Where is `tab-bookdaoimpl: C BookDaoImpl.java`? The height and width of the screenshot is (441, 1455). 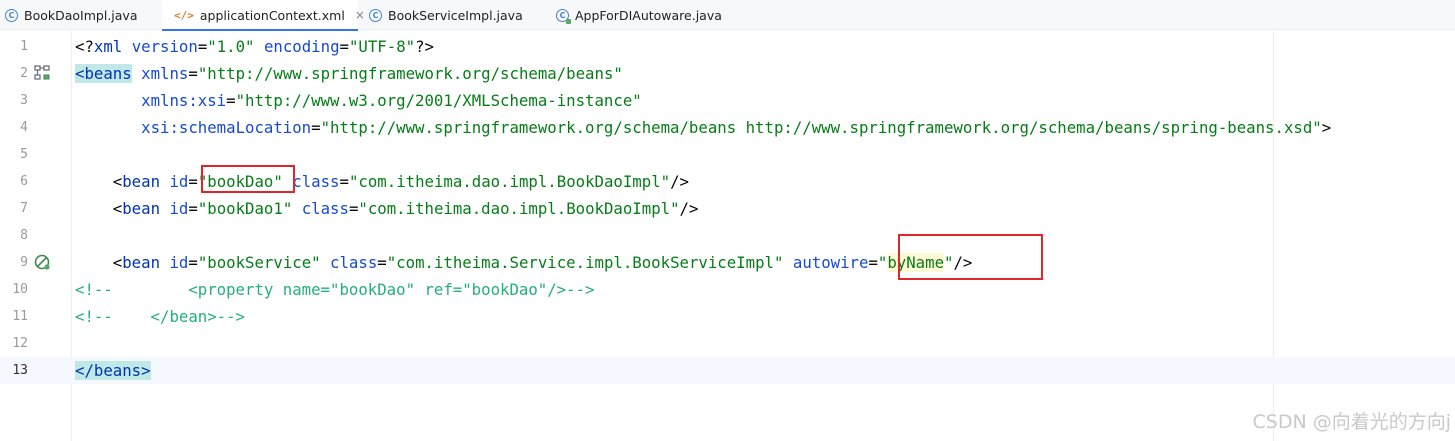
tab-bookdaoimpl: C BookDaoImpl.java is located at coordinates (82, 15).